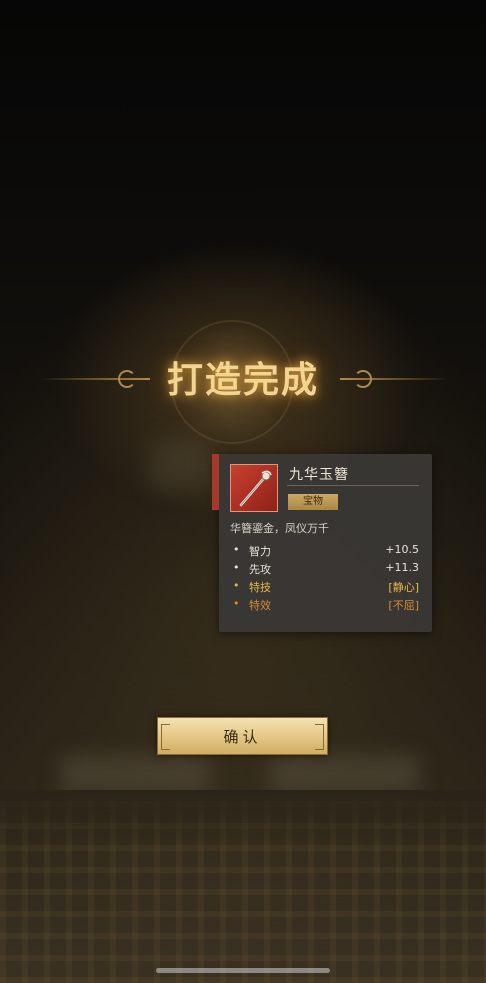 The width and height of the screenshot is (486, 983). I want to click on stat-name: 特技, so click(260, 587).